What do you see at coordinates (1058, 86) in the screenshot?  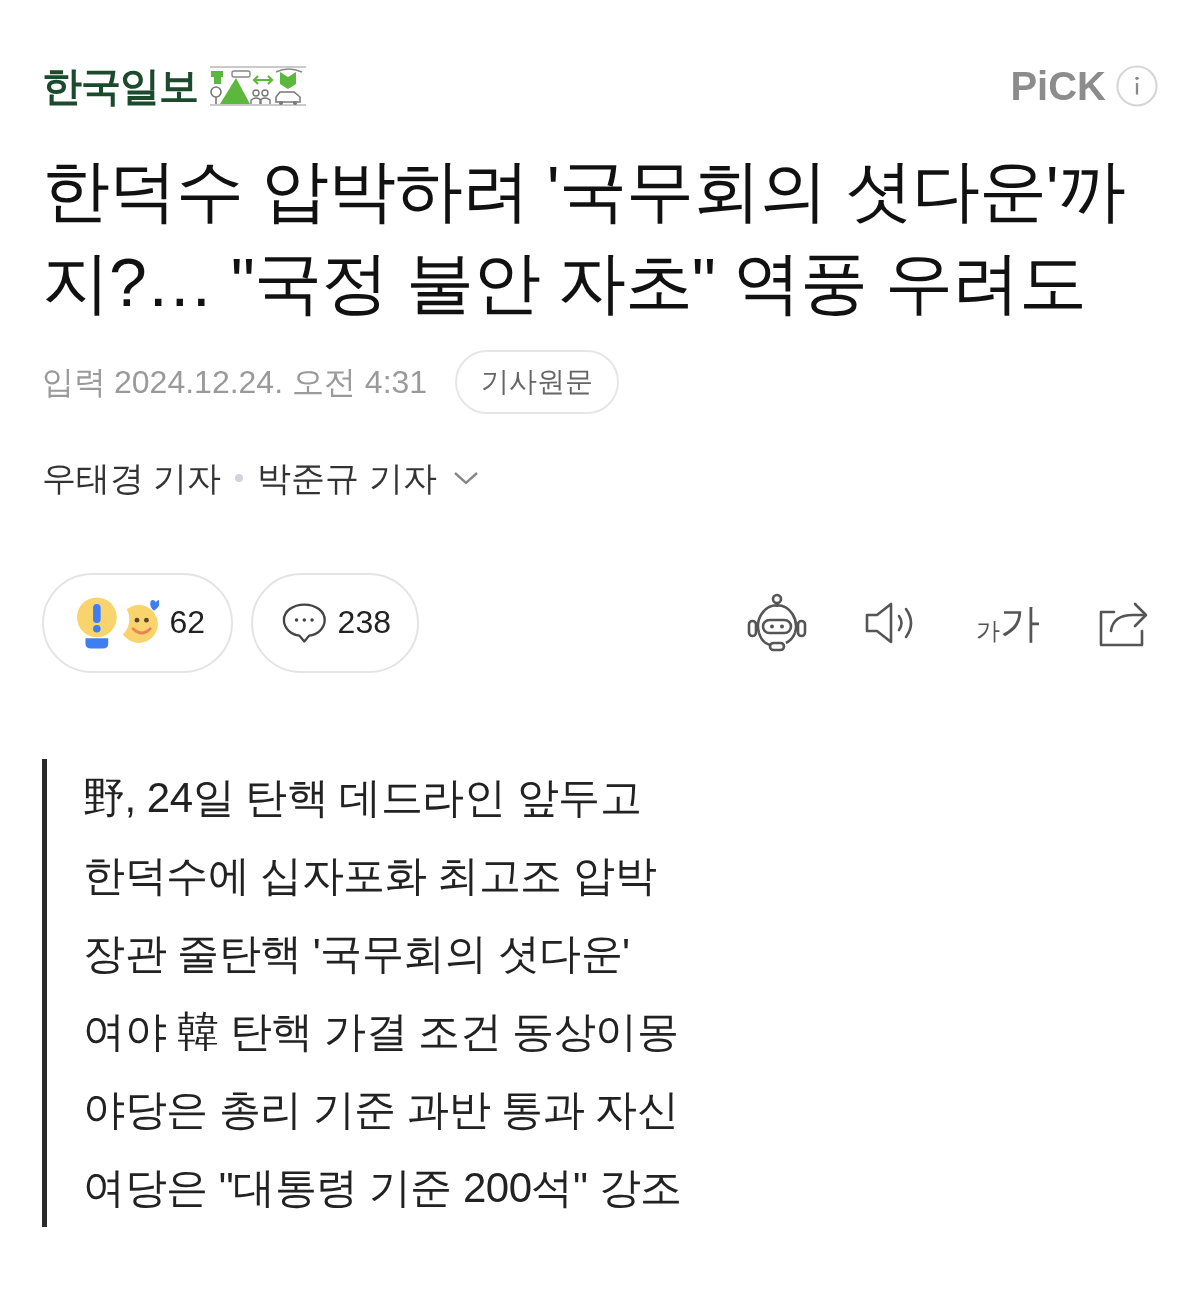 I see `pick-label: PiCK` at bounding box center [1058, 86].